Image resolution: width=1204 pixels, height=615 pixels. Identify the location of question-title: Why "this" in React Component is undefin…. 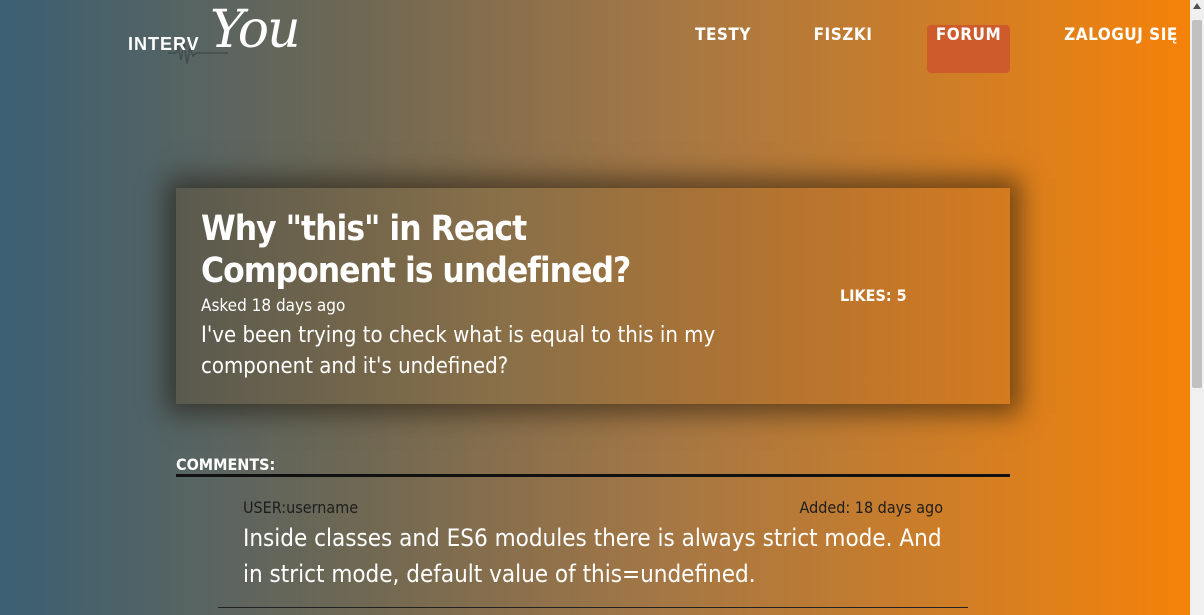
(416, 250).